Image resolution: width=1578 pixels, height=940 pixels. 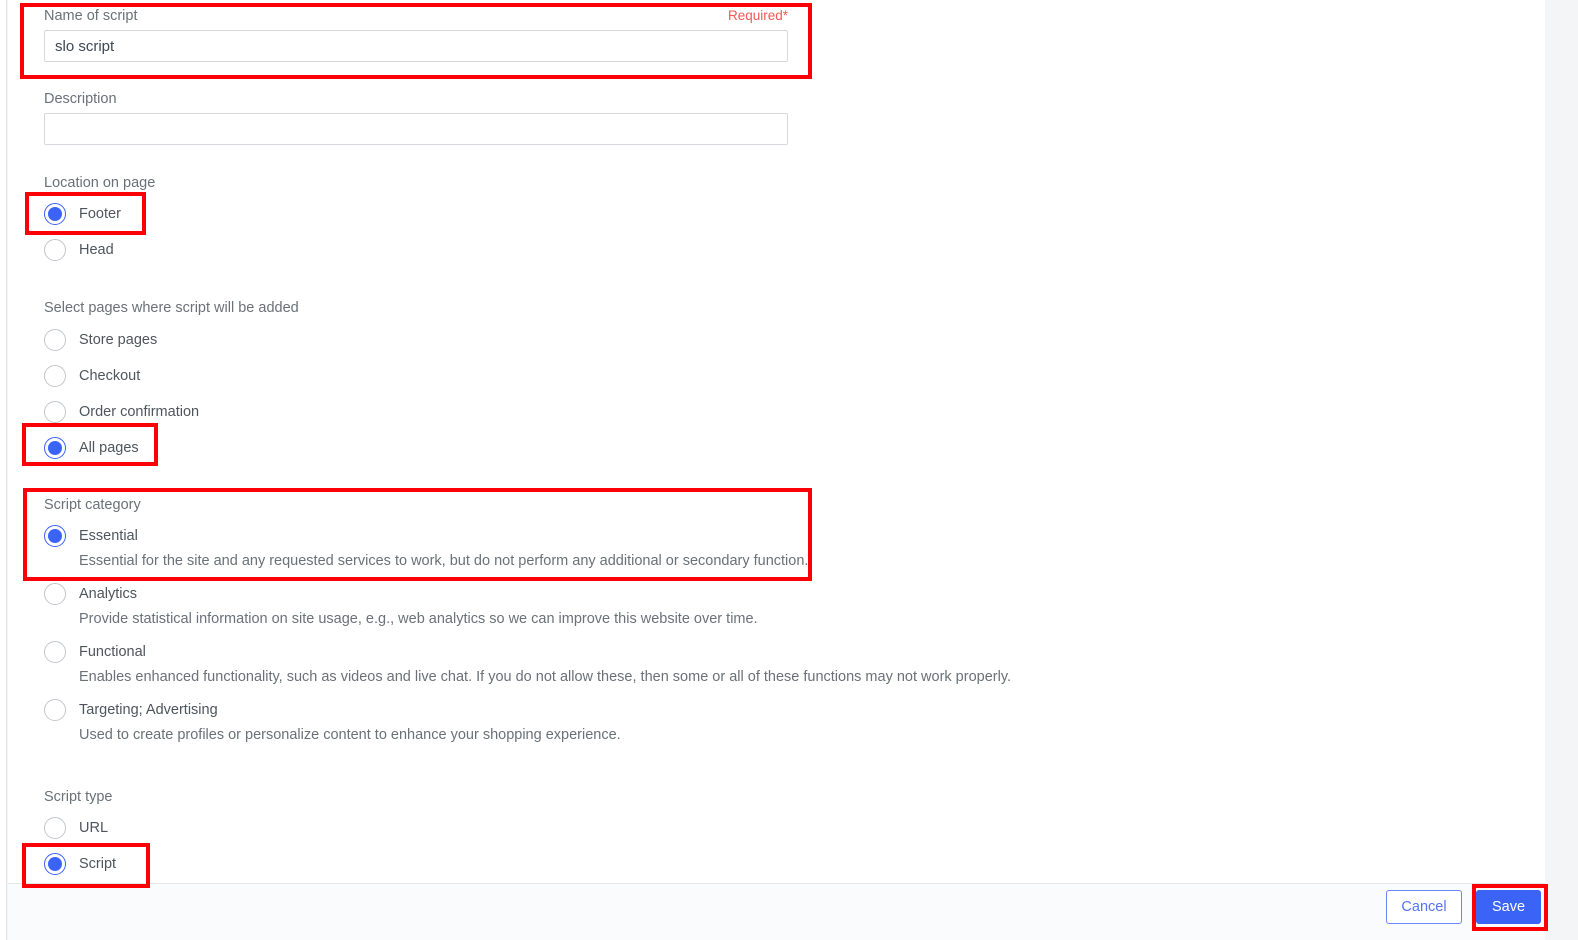 What do you see at coordinates (544, 594) in the screenshot?
I see `radio-category-analytics: Analytics` at bounding box center [544, 594].